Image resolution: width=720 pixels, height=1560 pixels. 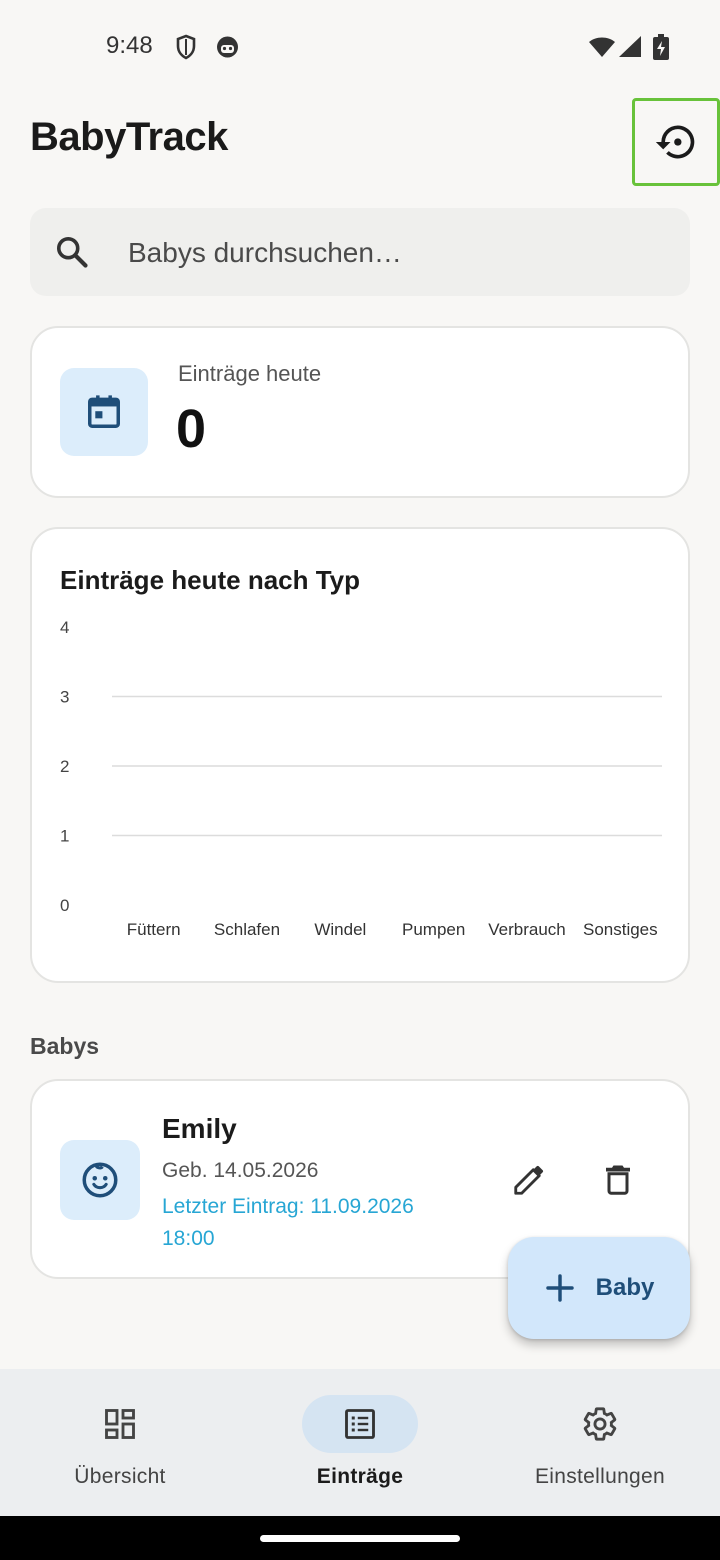 What do you see at coordinates (527, 929) in the screenshot?
I see `x-tick-label: Verbrauch` at bounding box center [527, 929].